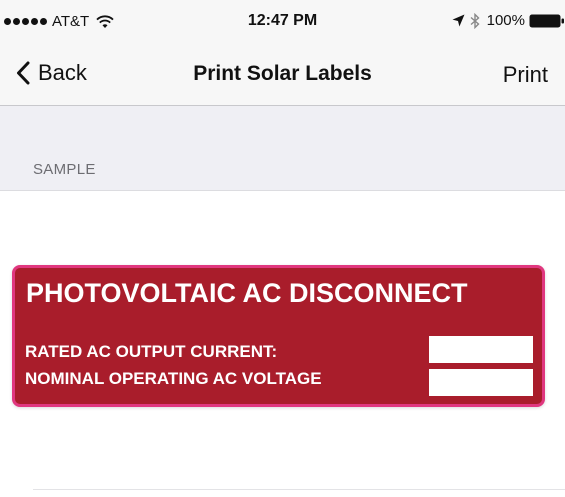  I want to click on signal-dots-icon, so click(25, 21).